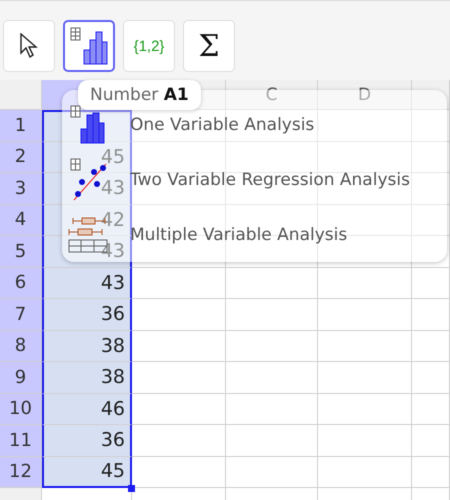  I want to click on row-header: 6, so click(21, 283).